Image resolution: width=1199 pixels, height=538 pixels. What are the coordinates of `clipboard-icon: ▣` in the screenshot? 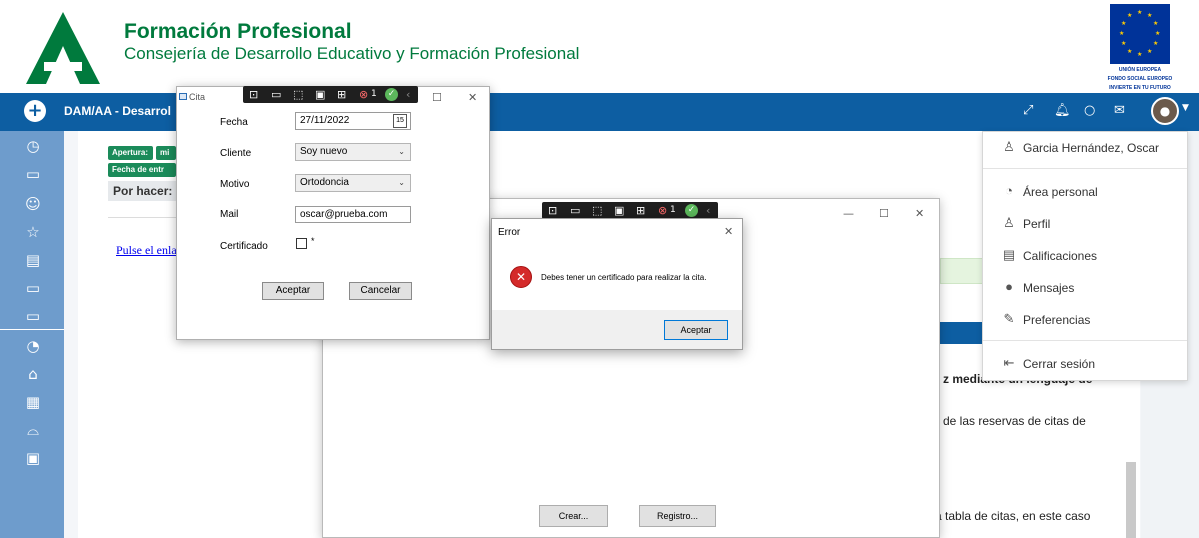 It's located at (33, 458).